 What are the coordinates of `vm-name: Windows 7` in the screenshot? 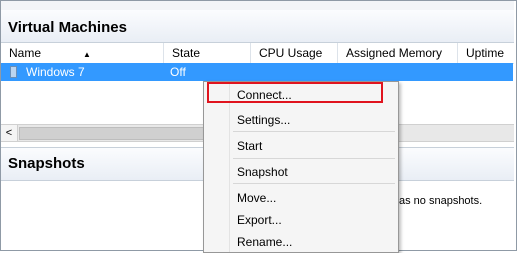 It's located at (55, 72).